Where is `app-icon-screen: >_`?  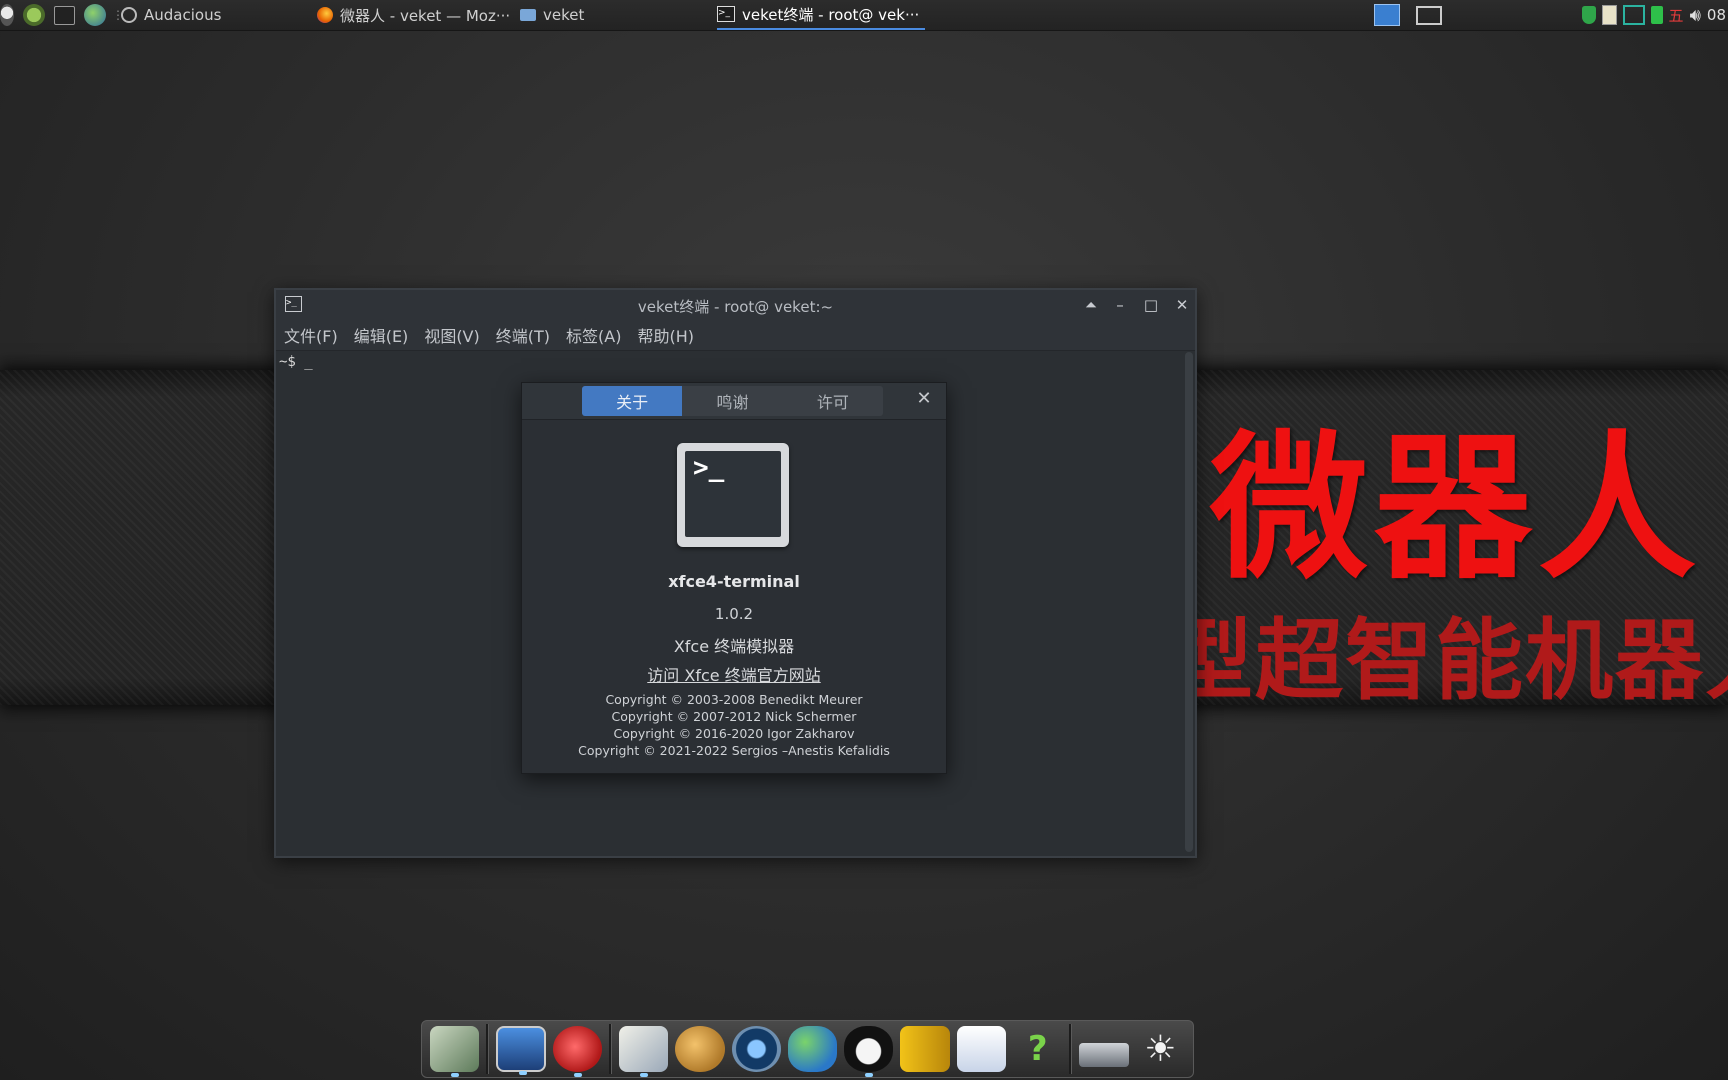
app-icon-screen: >_ is located at coordinates (733, 494).